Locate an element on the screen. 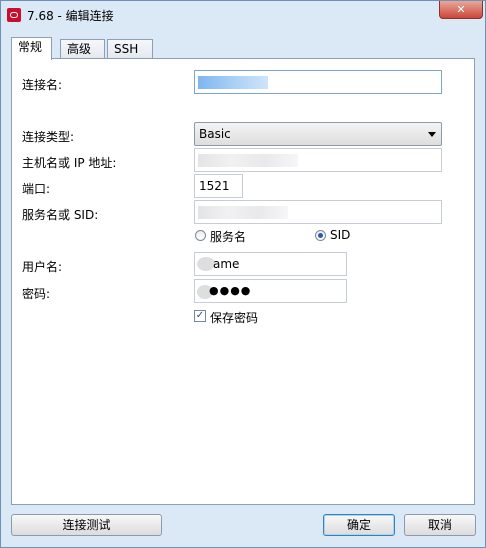  host-input is located at coordinates (318, 160).